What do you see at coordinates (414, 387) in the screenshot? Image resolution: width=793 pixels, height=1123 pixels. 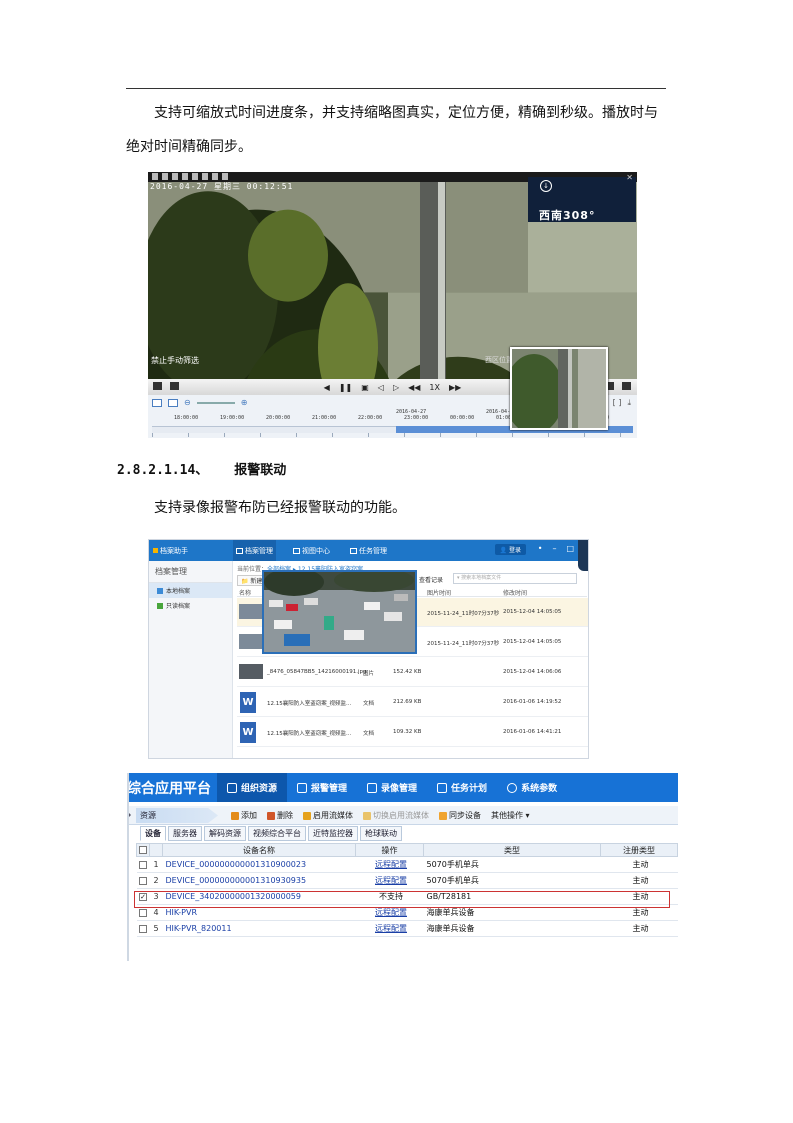 I see `fast-rewind-icon: ◀◀` at bounding box center [414, 387].